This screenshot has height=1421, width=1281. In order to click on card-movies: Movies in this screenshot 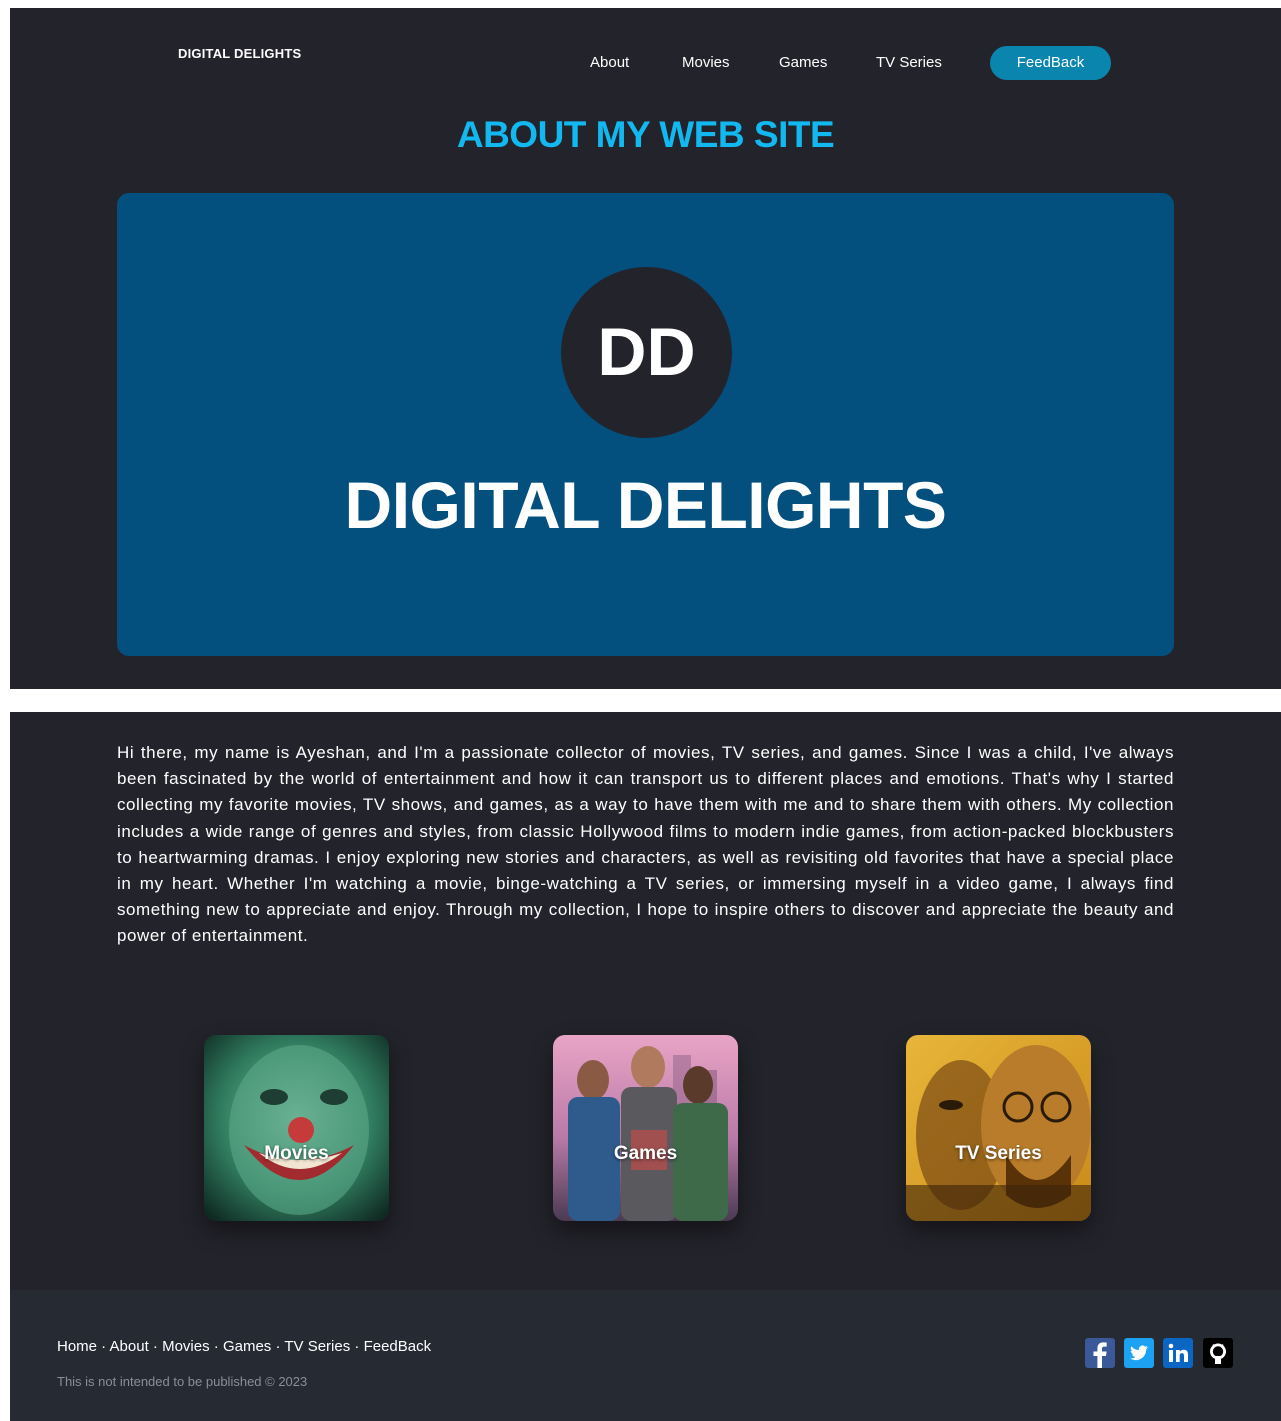, I will do `click(296, 1128)`.